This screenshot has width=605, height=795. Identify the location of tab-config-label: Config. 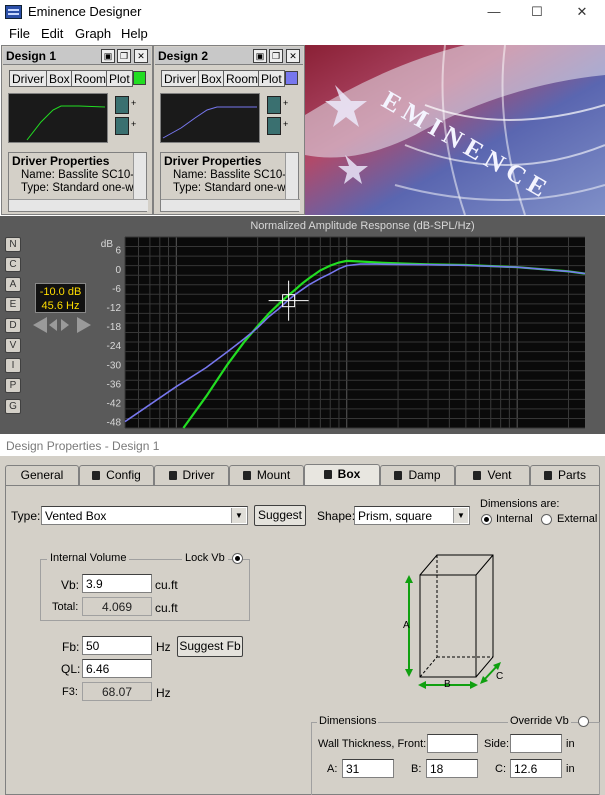
(123, 475).